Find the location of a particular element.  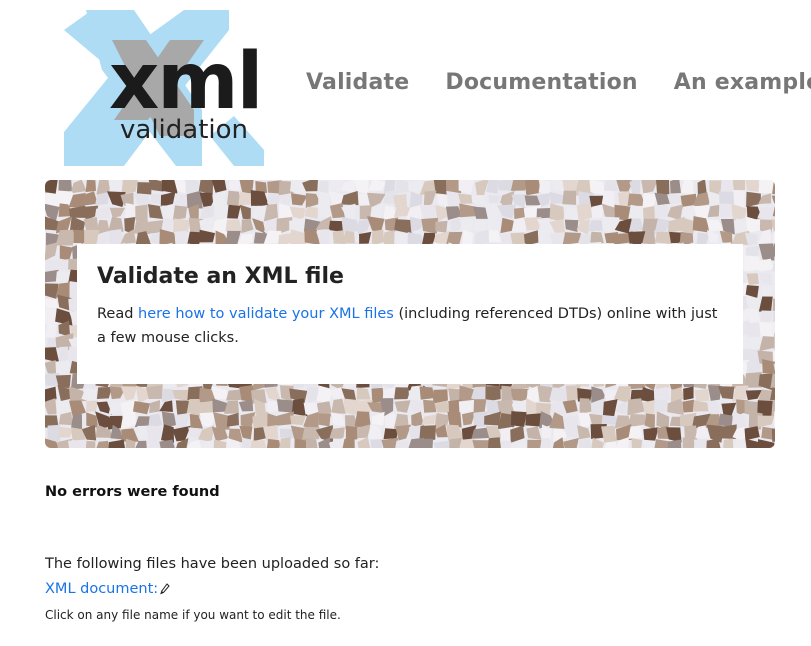

site-logo: xml validation is located at coordinates (164, 88).